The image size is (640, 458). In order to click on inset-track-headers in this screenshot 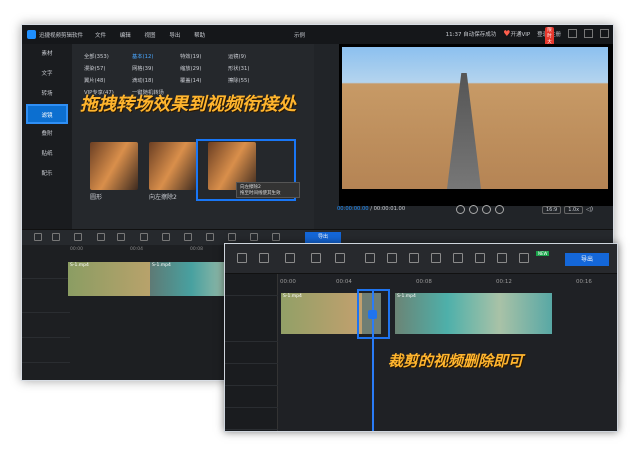, I will do `click(251, 352)`.